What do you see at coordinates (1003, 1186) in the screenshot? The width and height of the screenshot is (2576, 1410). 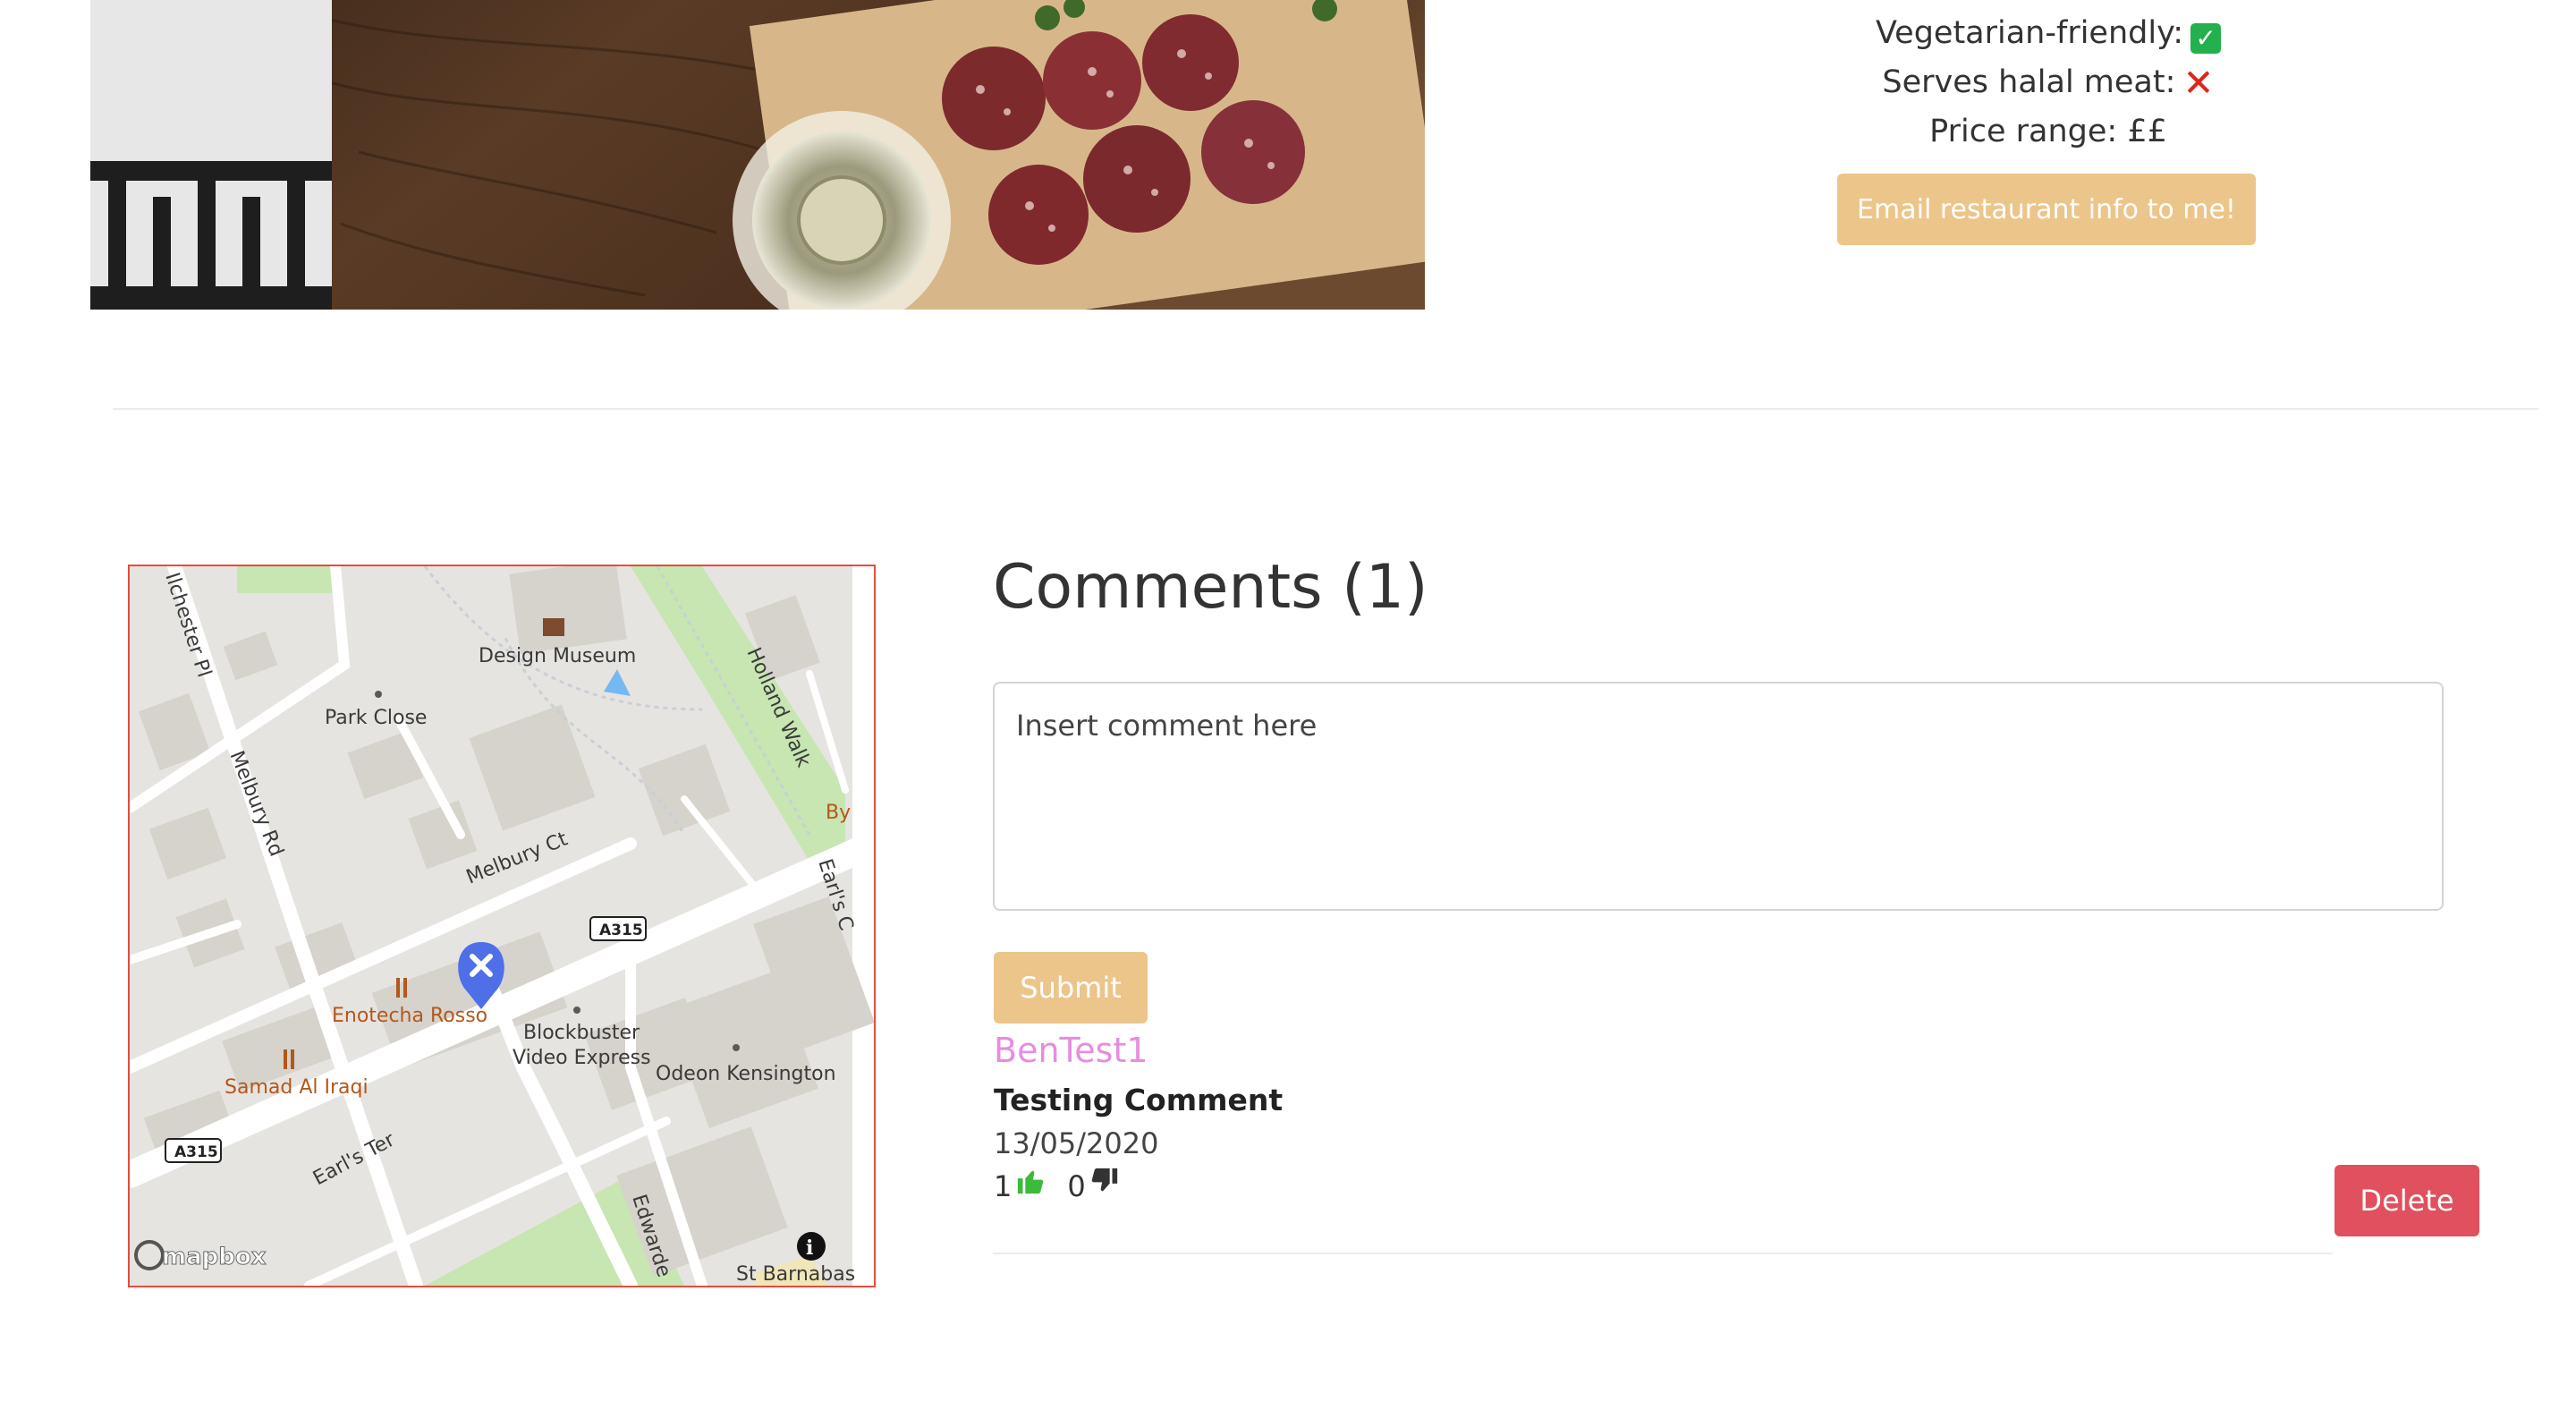 I see `like-count: 1` at bounding box center [1003, 1186].